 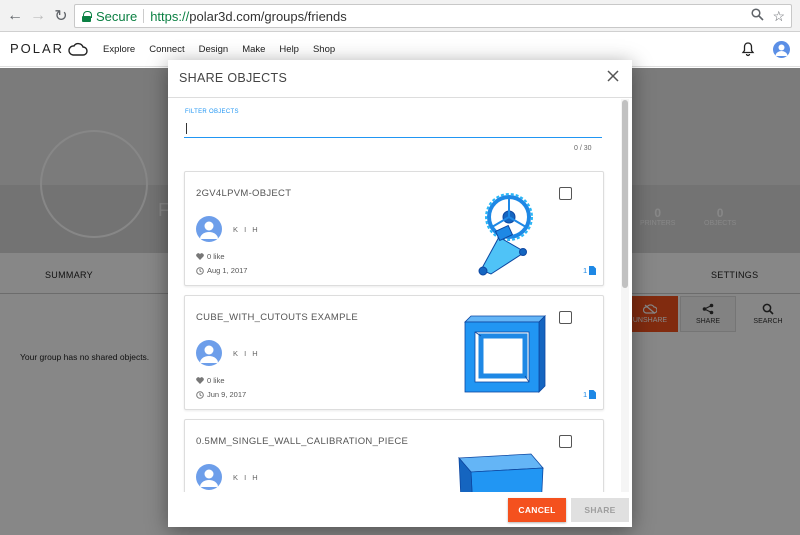 What do you see at coordinates (625, 194) in the screenshot?
I see `scrollbar-thumb` at bounding box center [625, 194].